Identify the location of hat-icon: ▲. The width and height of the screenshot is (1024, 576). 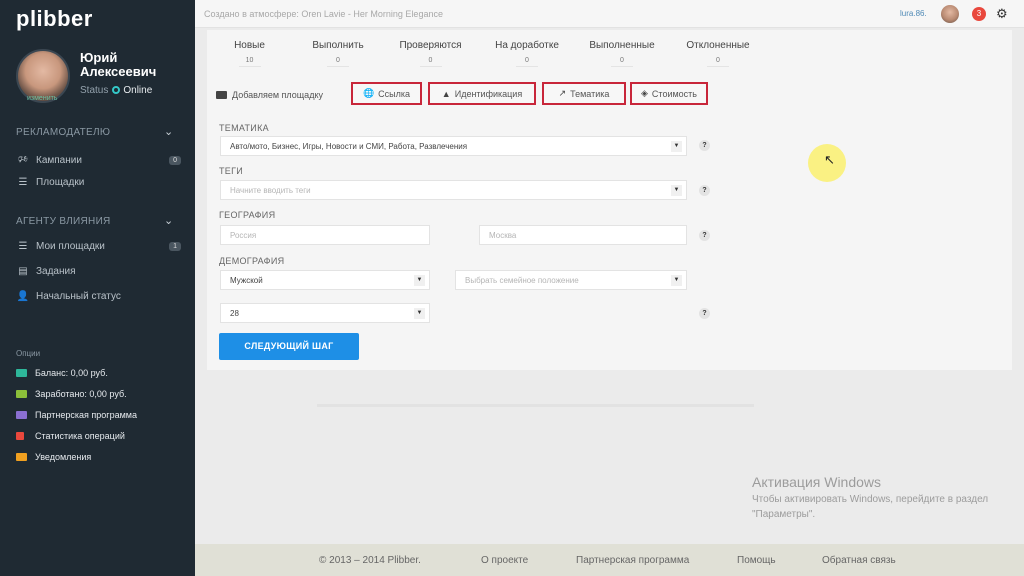
(446, 93).